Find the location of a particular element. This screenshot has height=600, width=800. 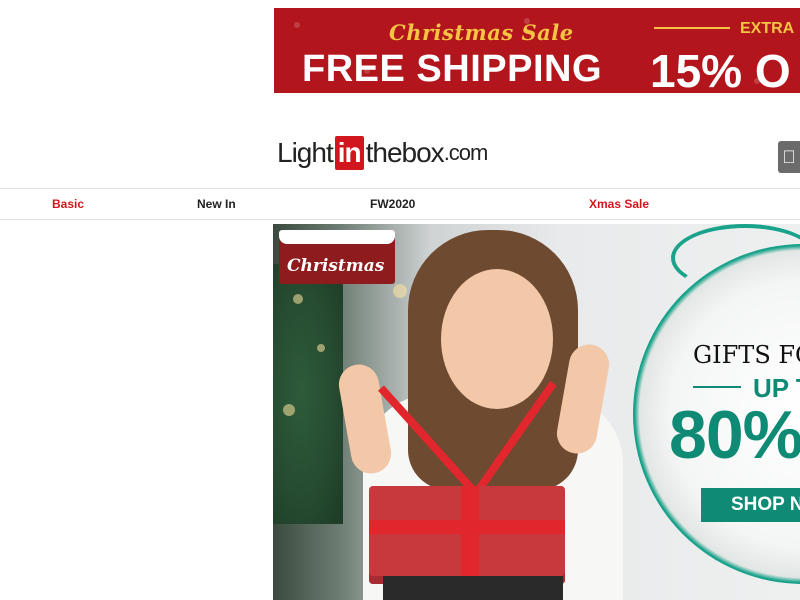

promo-banner: Christmas Sale FREE SHIPPING EXTRA 15% O is located at coordinates (537, 50).